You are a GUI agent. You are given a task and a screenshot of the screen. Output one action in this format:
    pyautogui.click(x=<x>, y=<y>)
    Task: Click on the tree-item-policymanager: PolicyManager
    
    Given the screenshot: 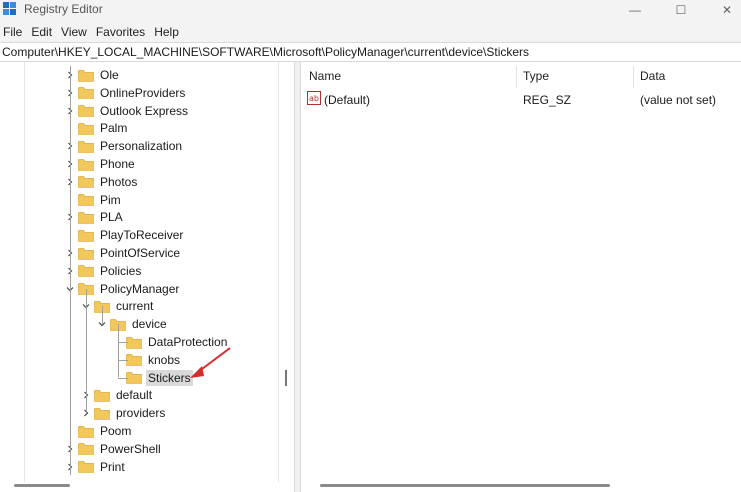 What is the action you would take?
    pyautogui.click(x=122, y=289)
    